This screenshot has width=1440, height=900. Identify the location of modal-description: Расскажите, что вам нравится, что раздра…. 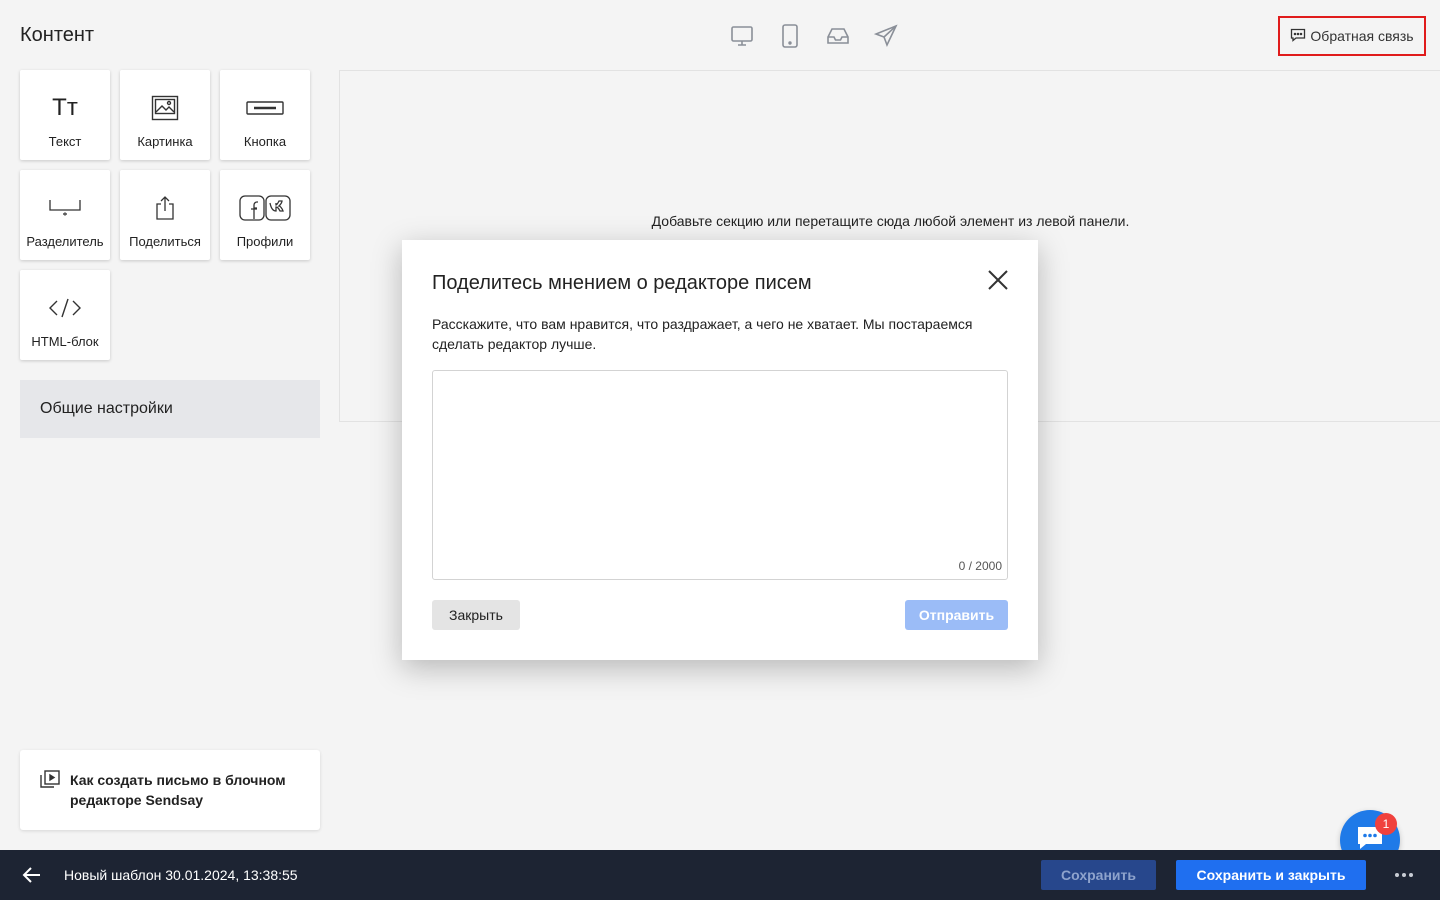
(702, 334).